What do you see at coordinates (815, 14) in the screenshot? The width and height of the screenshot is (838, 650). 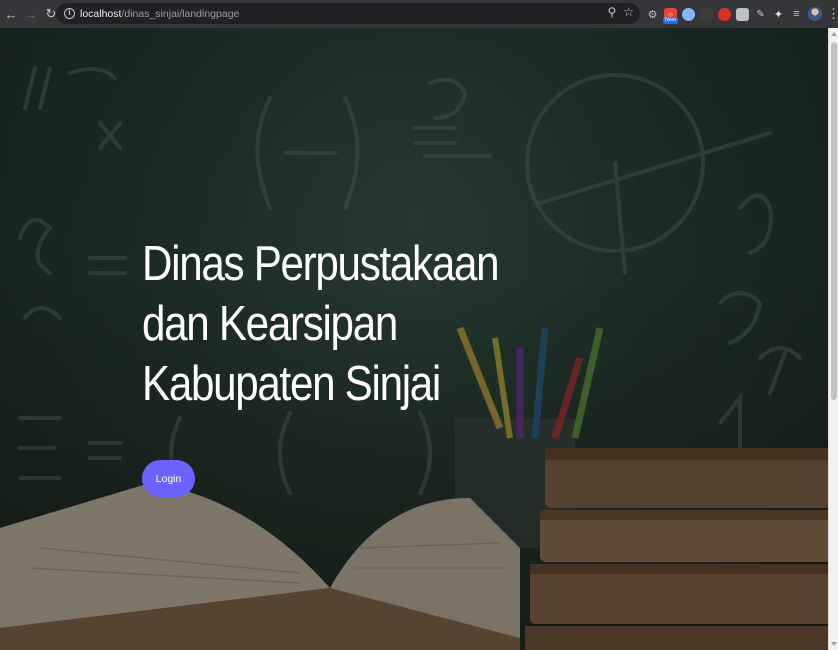 I see `avatar` at bounding box center [815, 14].